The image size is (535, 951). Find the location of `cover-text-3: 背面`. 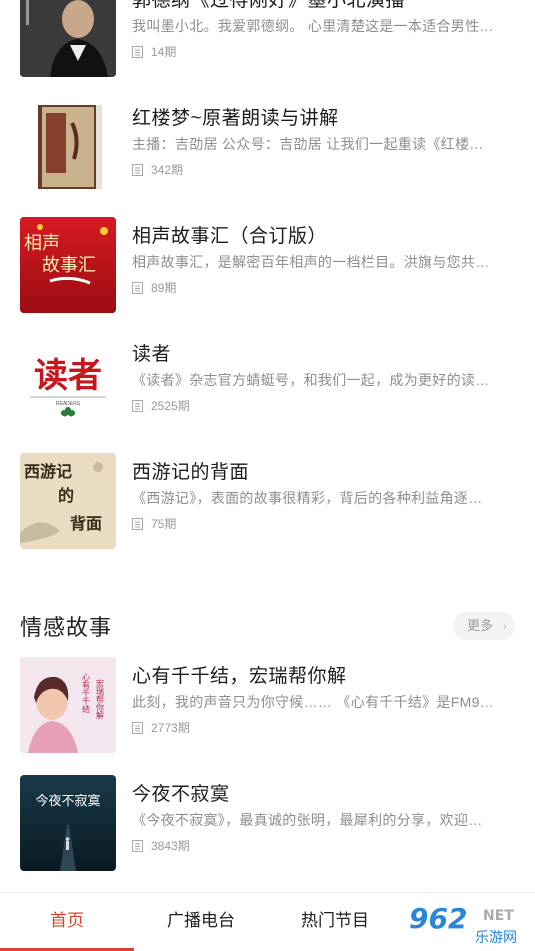

cover-text-3: 背面 is located at coordinates (86, 523).